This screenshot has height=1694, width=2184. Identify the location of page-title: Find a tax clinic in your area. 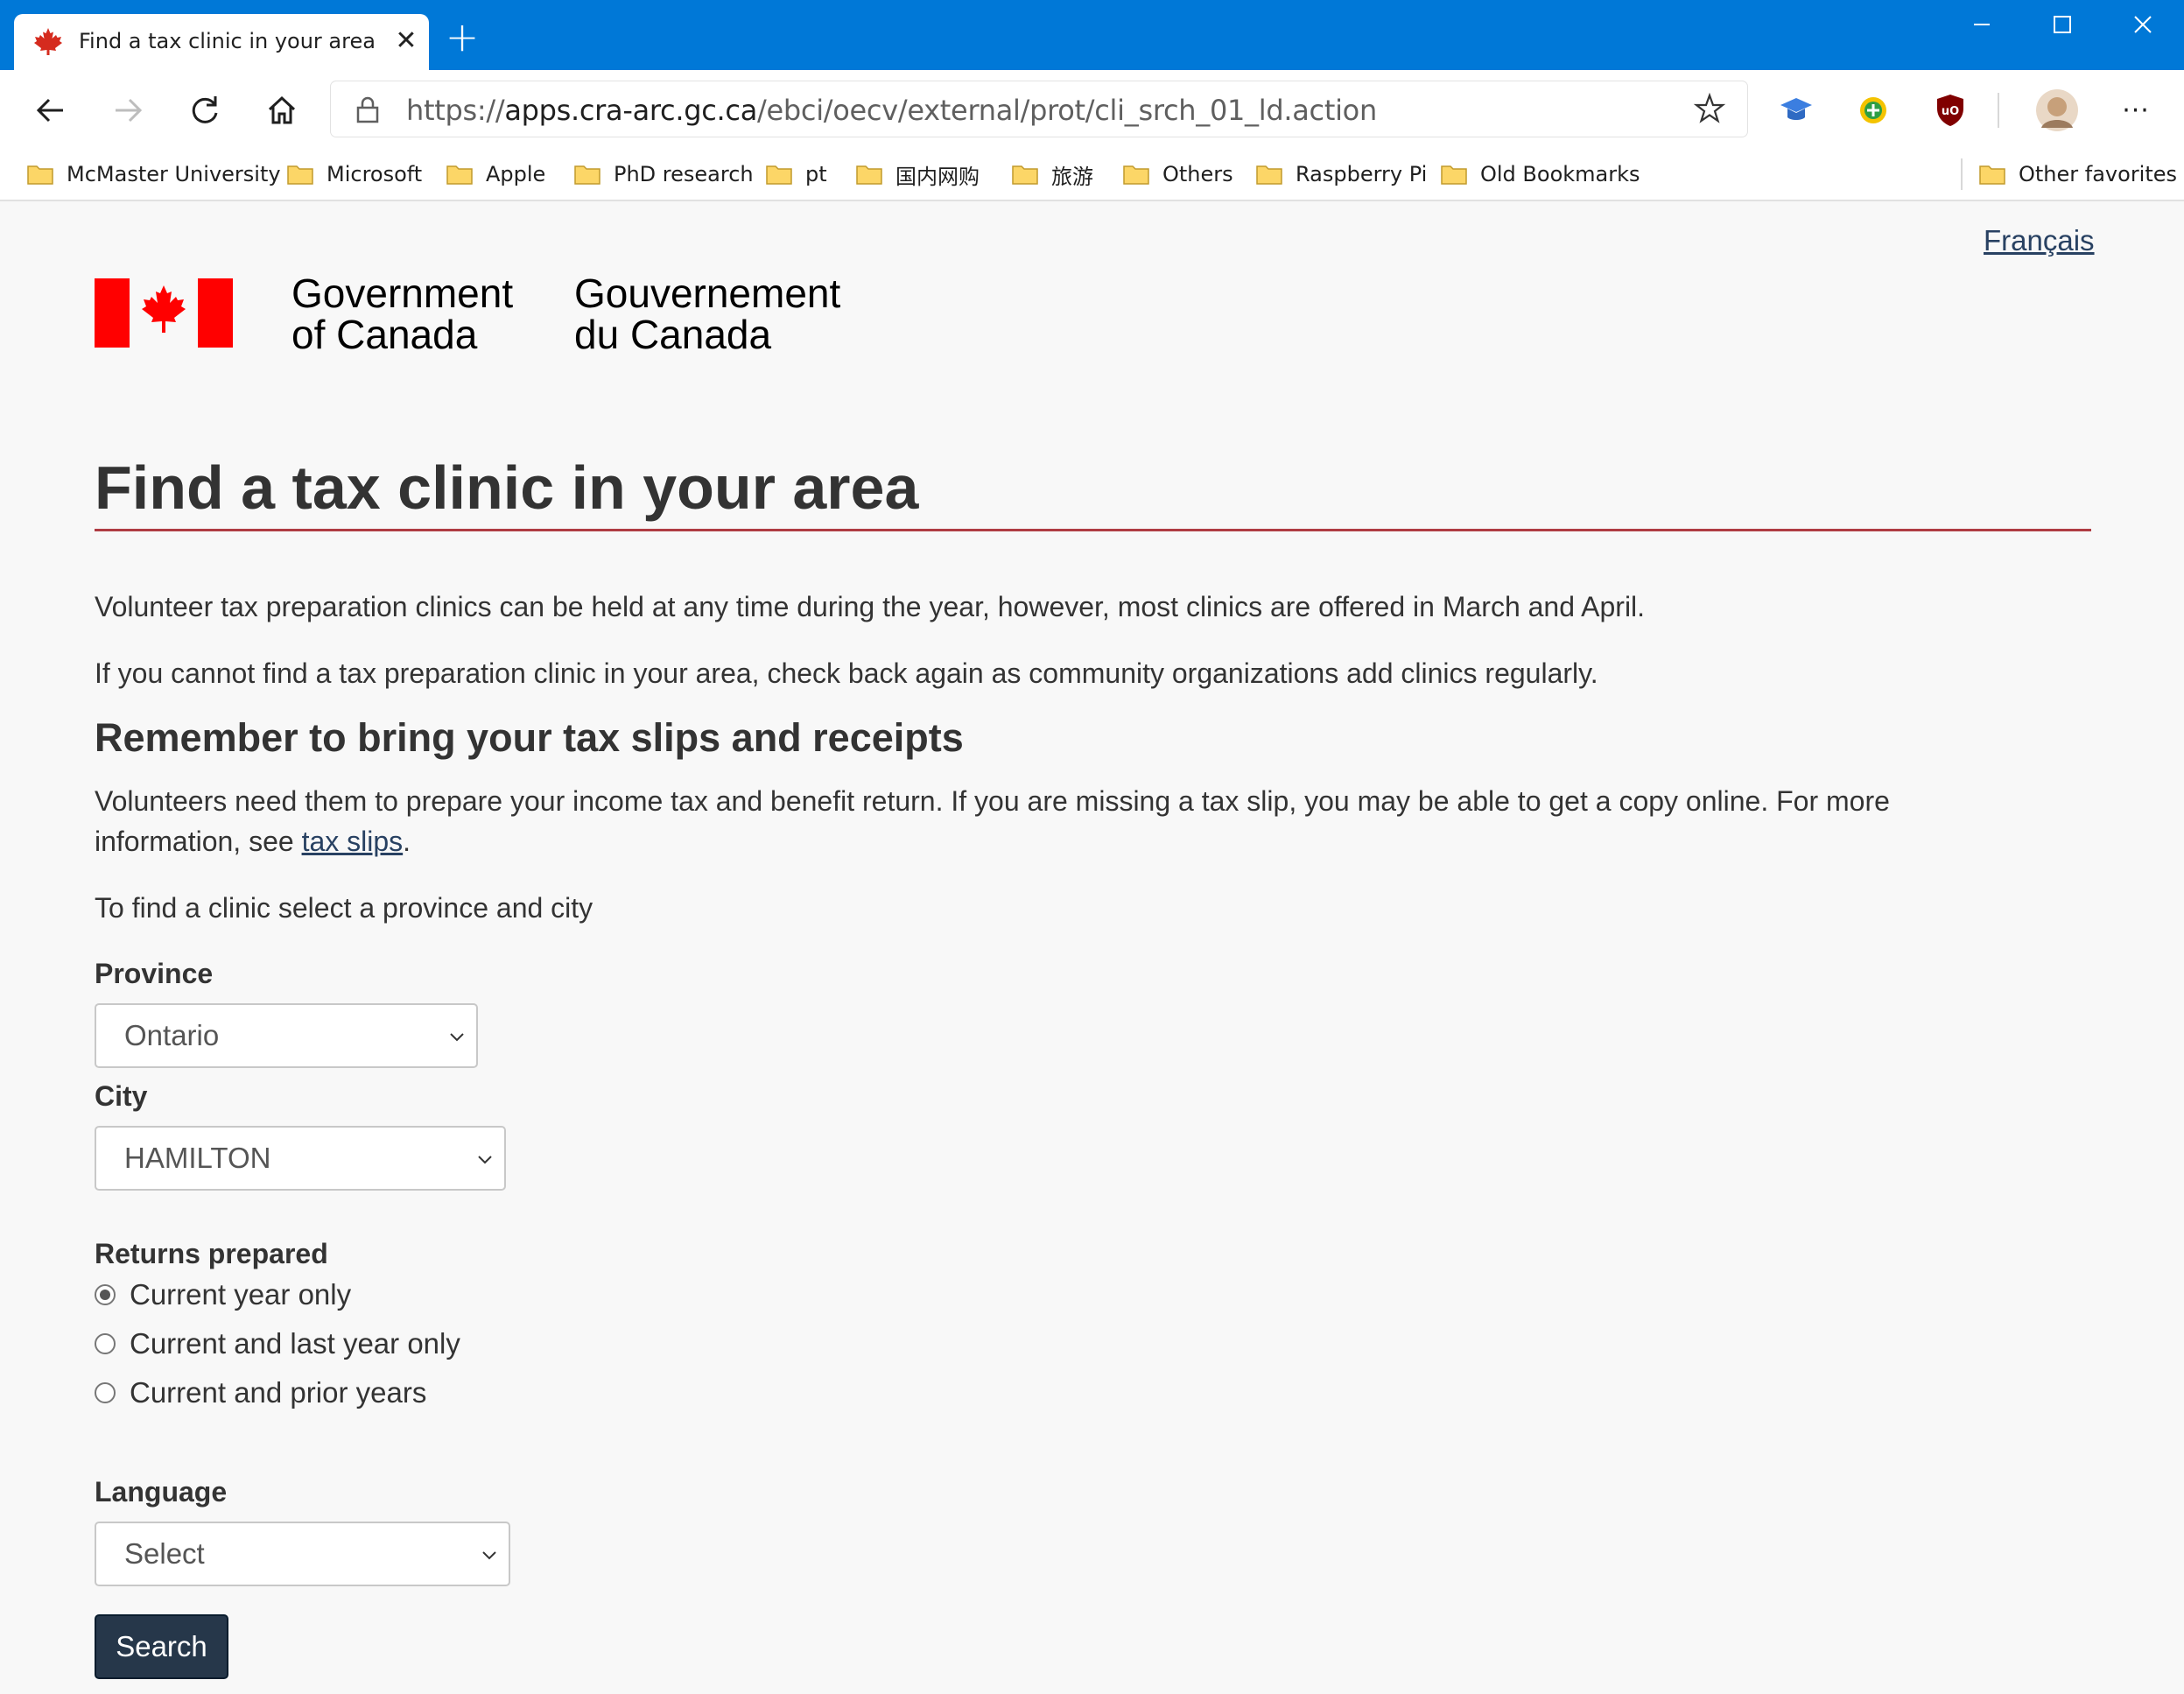
(507, 487).